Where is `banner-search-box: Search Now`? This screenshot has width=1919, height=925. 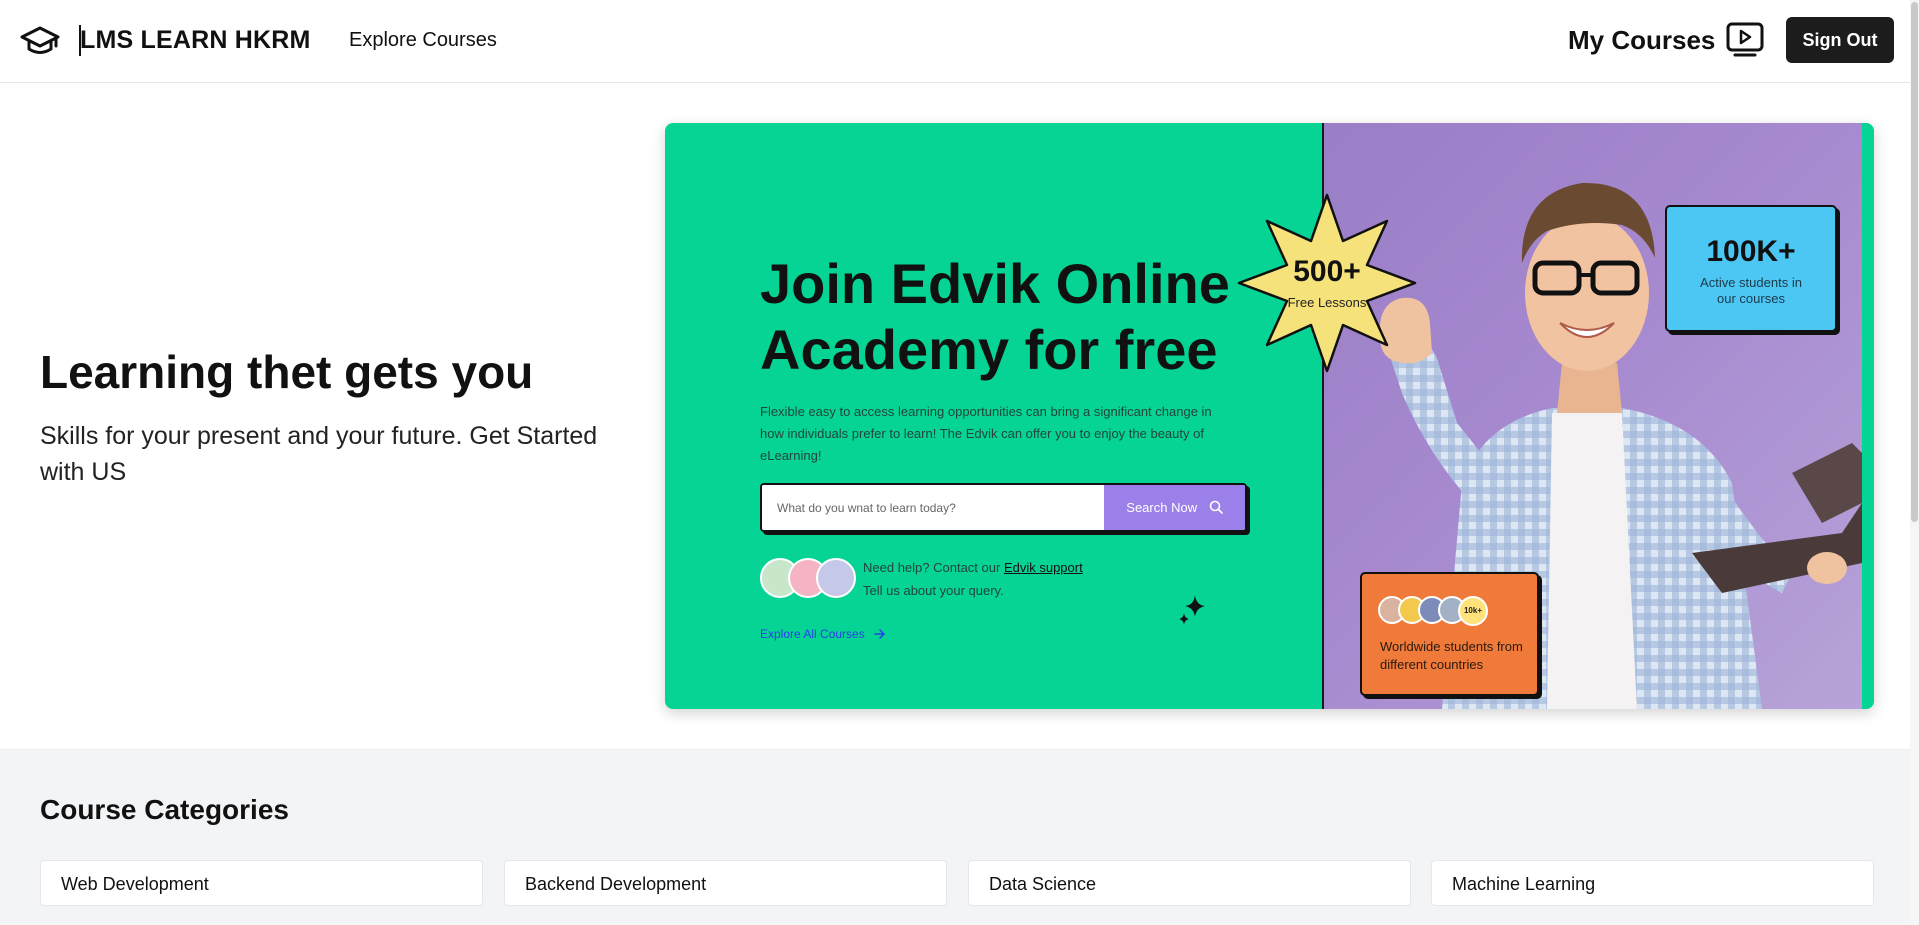
banner-search-box: Search Now is located at coordinates (1003, 507).